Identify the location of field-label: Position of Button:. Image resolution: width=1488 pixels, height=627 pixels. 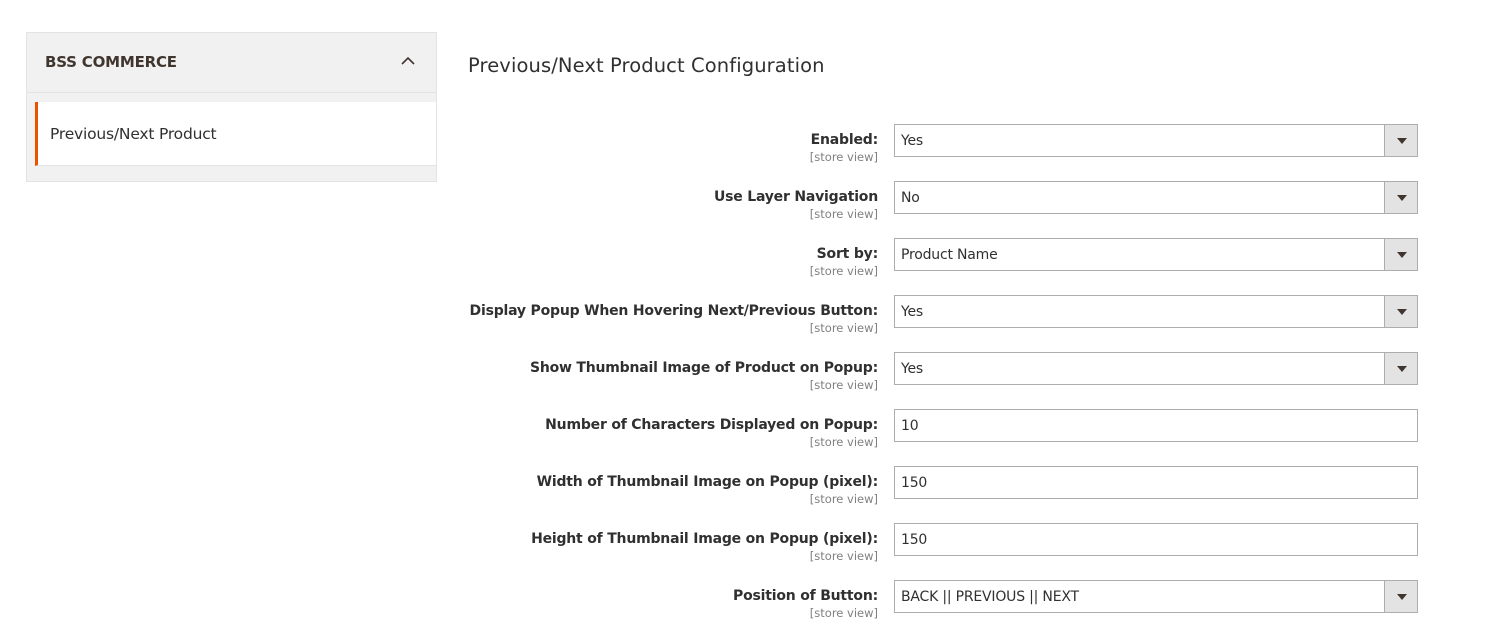
(805, 596).